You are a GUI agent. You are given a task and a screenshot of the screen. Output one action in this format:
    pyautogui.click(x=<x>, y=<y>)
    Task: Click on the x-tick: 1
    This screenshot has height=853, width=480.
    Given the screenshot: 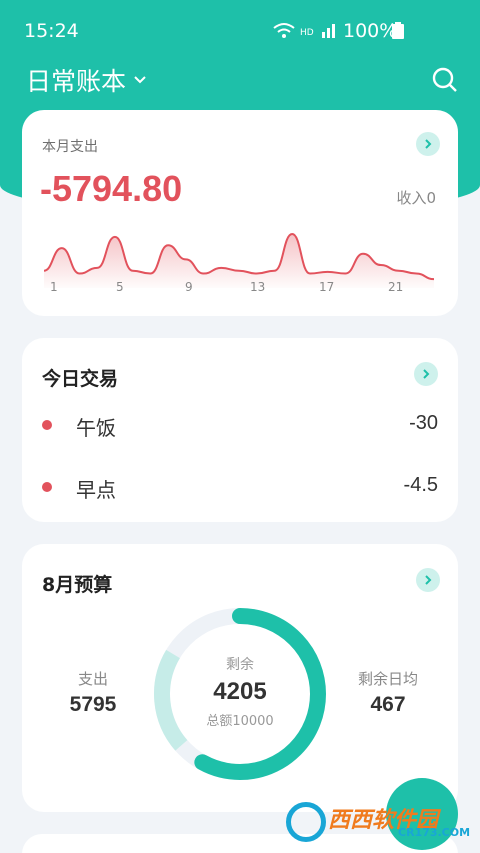 What is the action you would take?
    pyautogui.click(x=54, y=287)
    